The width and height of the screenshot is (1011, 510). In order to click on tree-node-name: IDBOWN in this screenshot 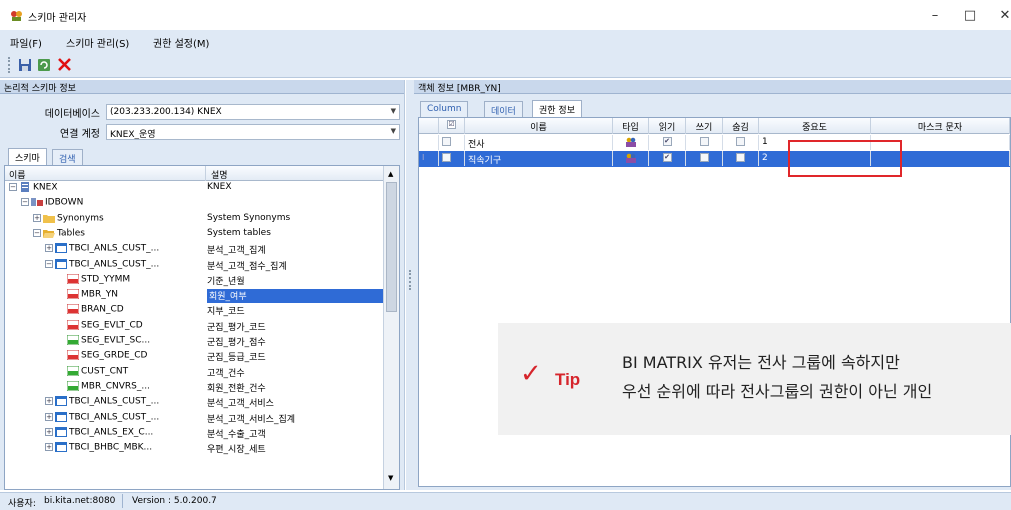, I will do `click(64, 202)`.